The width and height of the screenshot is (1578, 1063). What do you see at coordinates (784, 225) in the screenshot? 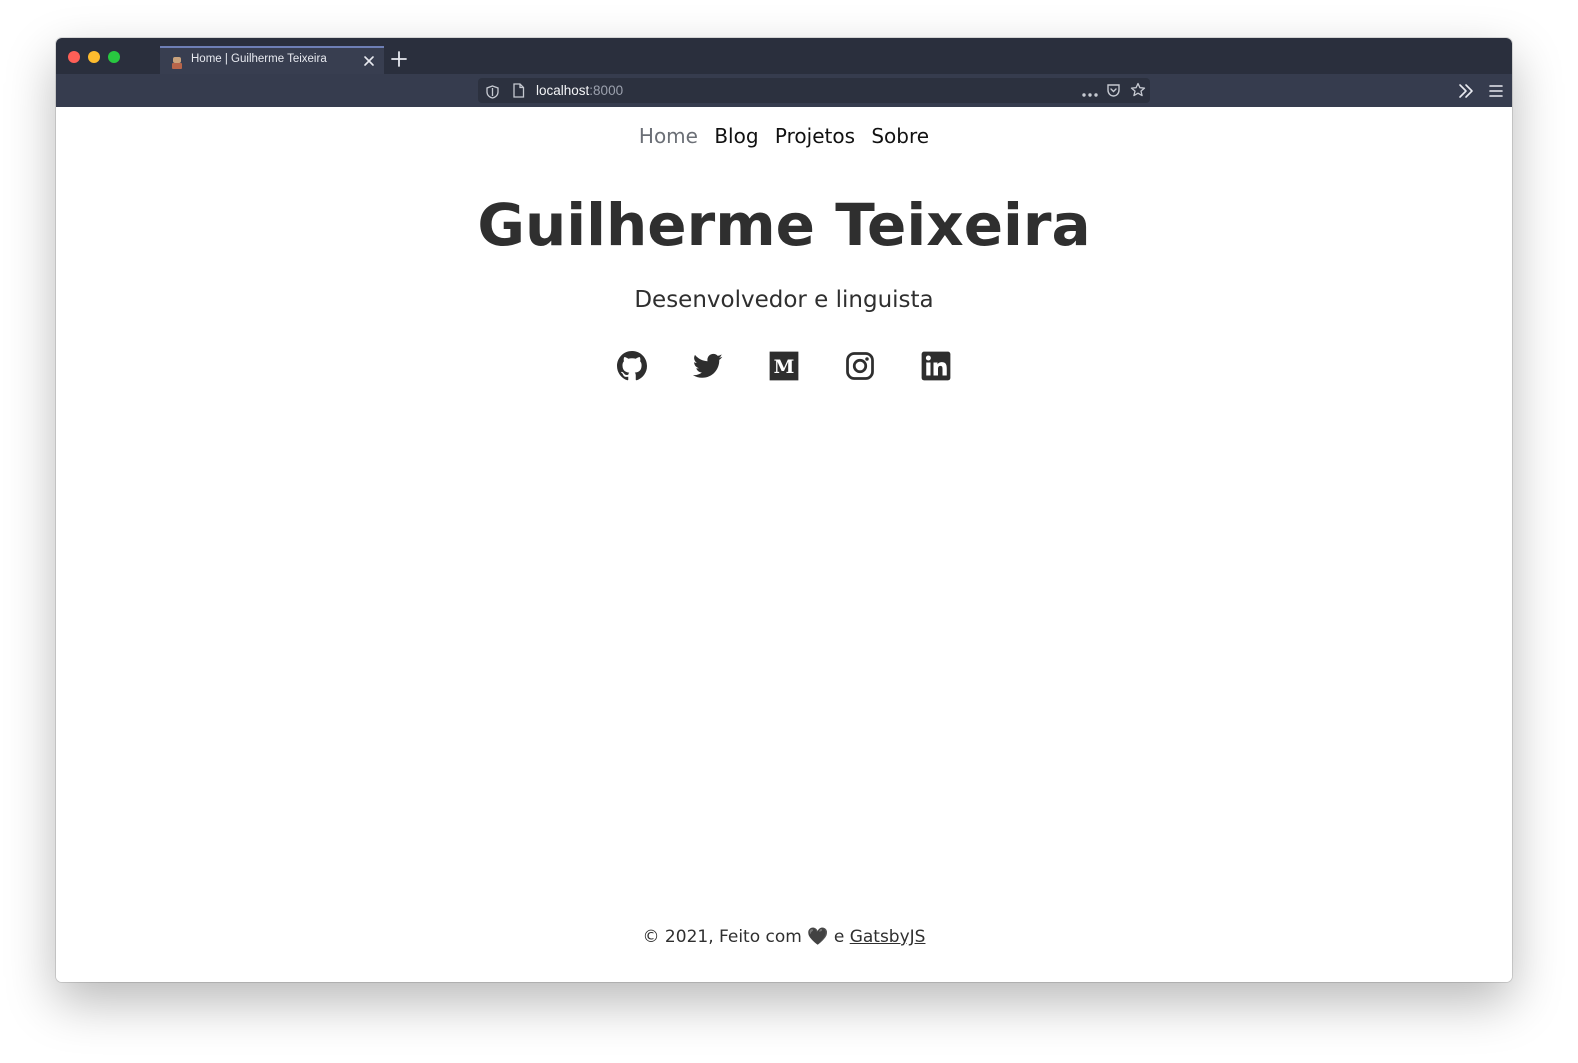
I see `hero-title: Guilherme Teixeira` at bounding box center [784, 225].